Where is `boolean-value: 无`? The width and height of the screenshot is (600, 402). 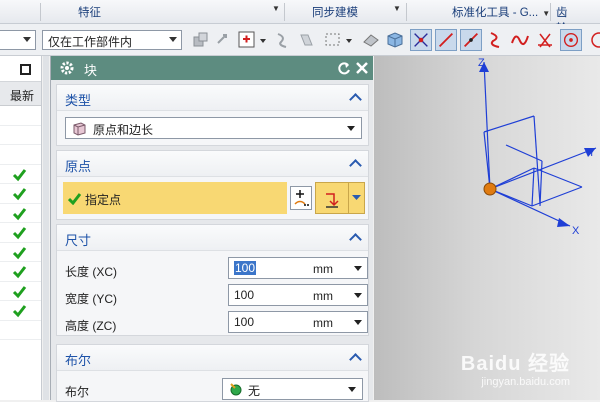 boolean-value: 无 is located at coordinates (254, 391).